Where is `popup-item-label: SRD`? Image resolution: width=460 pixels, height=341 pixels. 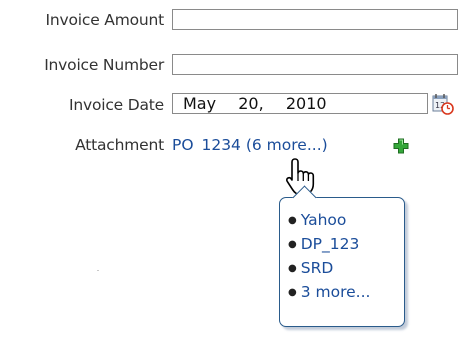 popup-item-label: SRD is located at coordinates (317, 268).